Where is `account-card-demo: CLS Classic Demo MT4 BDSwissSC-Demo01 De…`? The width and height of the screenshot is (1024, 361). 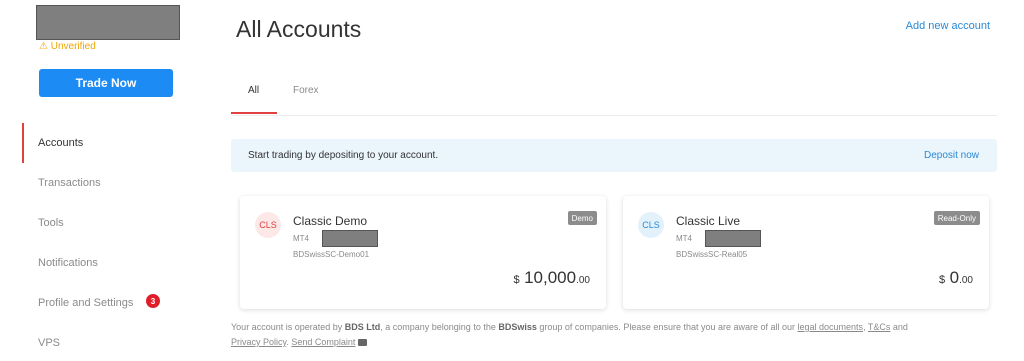 account-card-demo: CLS Classic Demo MT4 BDSwissSC-Demo01 De… is located at coordinates (423, 252).